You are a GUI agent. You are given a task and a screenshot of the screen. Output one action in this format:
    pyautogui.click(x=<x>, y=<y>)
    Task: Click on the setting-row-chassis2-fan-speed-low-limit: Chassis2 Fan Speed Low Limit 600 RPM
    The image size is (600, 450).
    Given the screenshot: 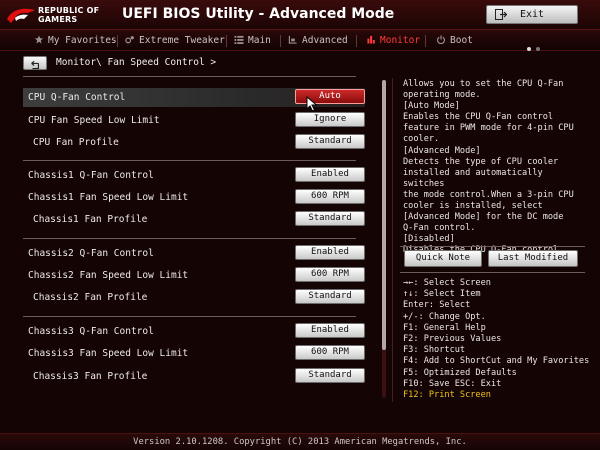 What is the action you would take?
    pyautogui.click(x=194, y=275)
    